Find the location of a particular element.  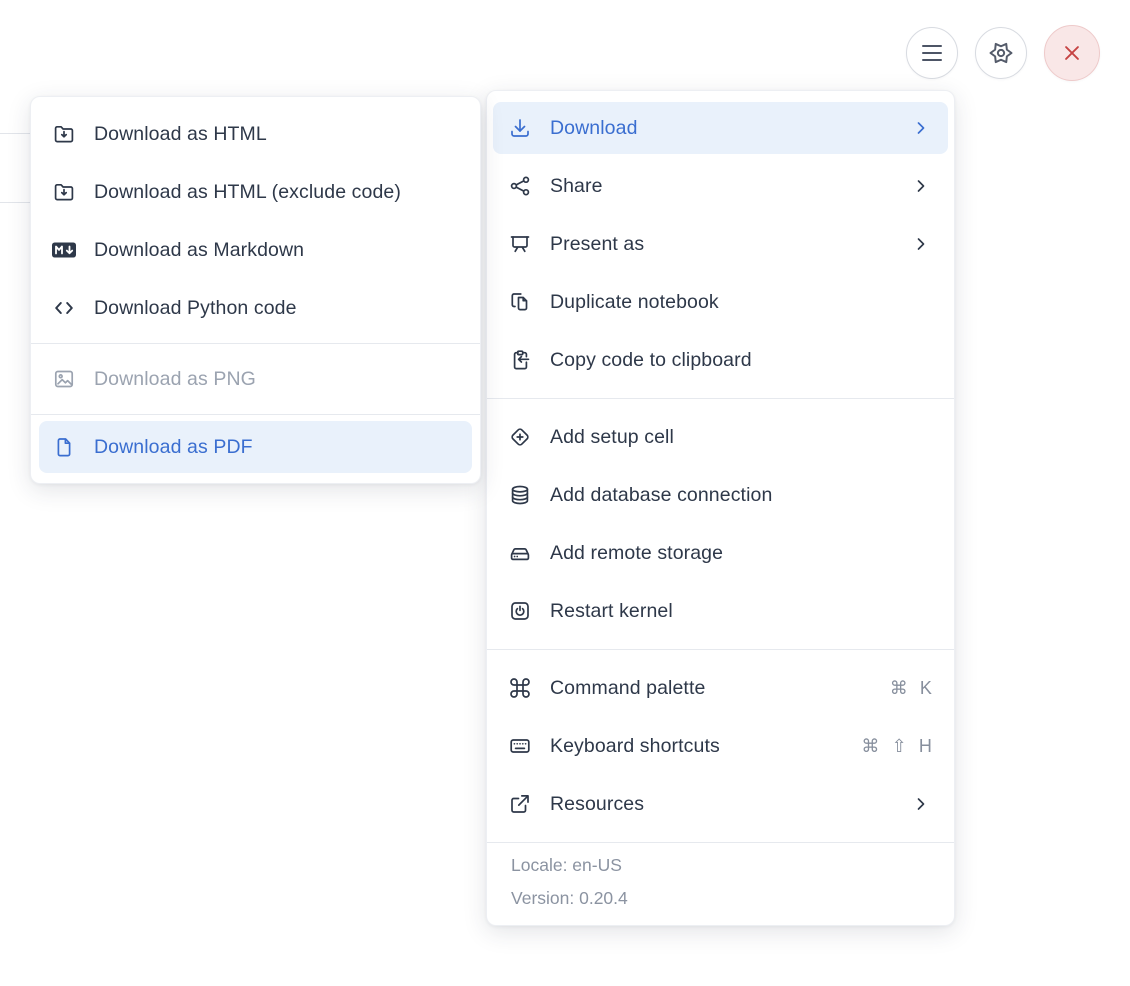

close-x-icon is located at coordinates (1072, 53).